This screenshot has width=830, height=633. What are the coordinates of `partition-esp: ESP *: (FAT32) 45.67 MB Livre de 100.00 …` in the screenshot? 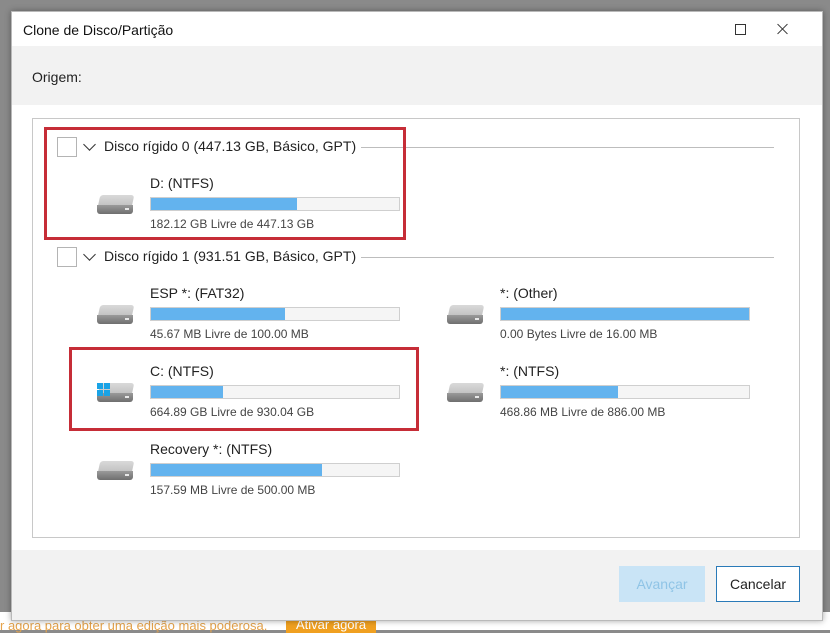 It's located at (262, 317).